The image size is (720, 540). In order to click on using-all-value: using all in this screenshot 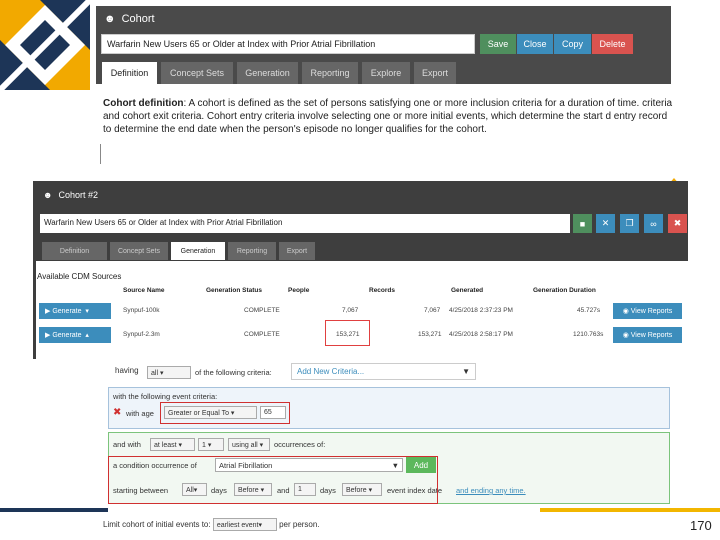, I will do `click(245, 445)`.